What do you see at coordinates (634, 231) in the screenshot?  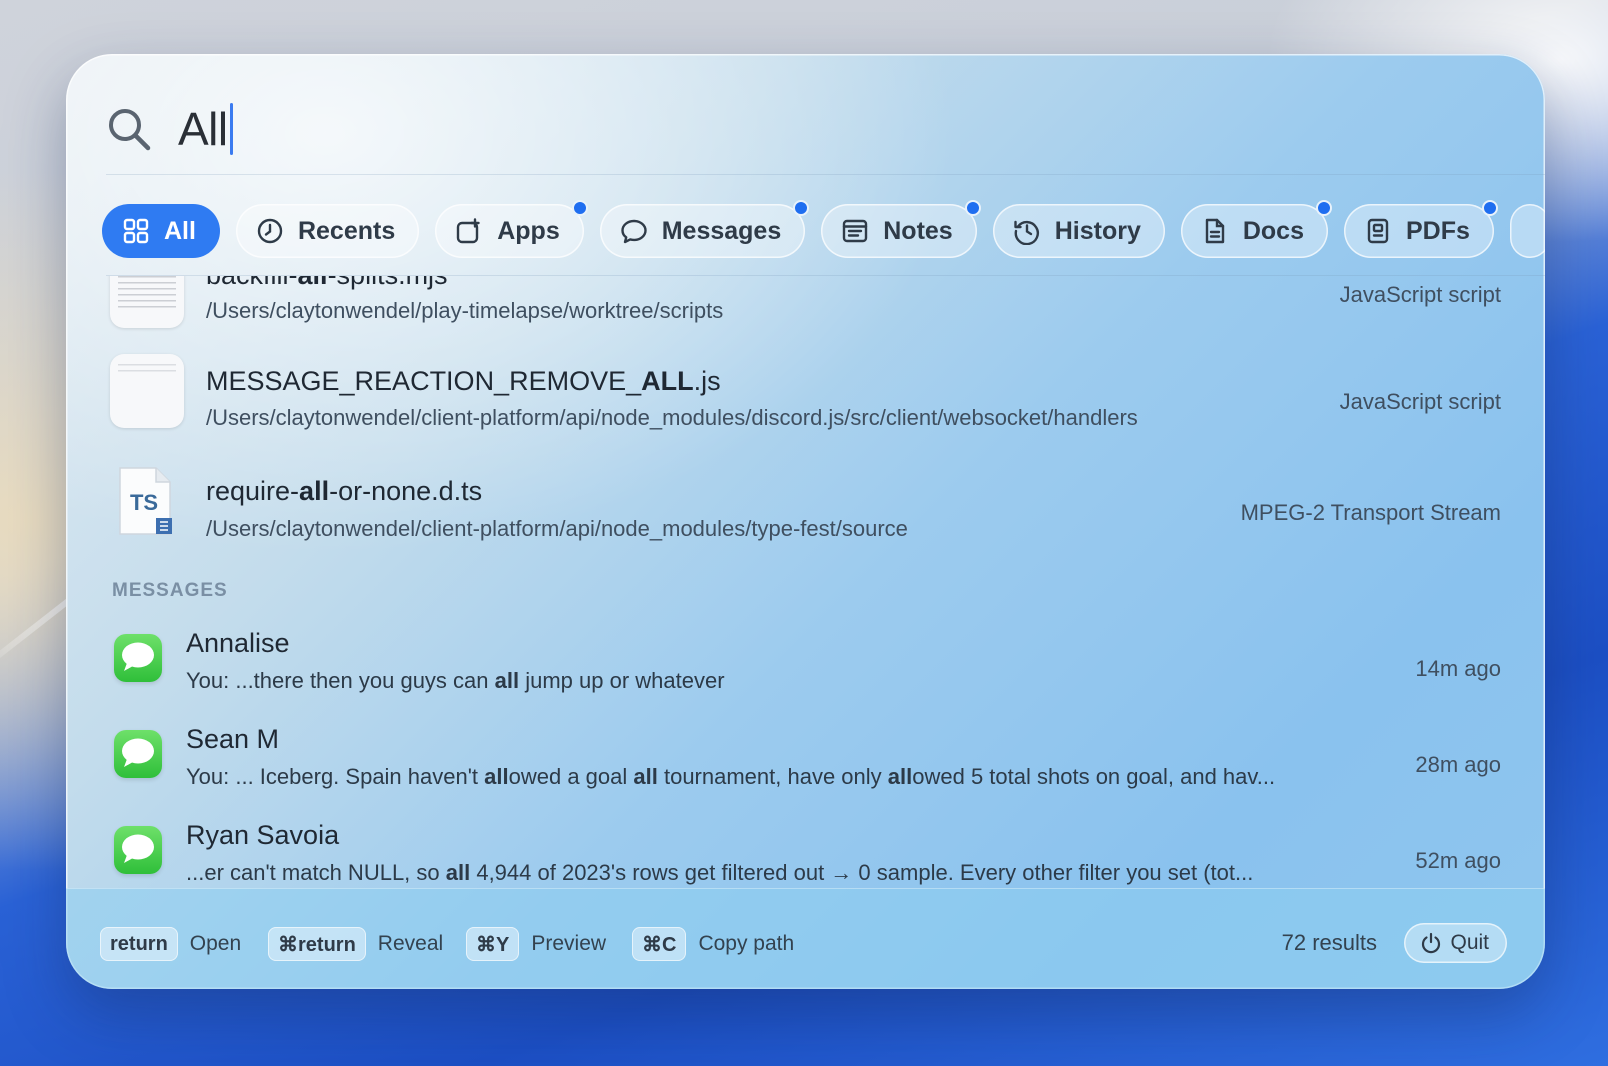 I see `chat-bubble-icon` at bounding box center [634, 231].